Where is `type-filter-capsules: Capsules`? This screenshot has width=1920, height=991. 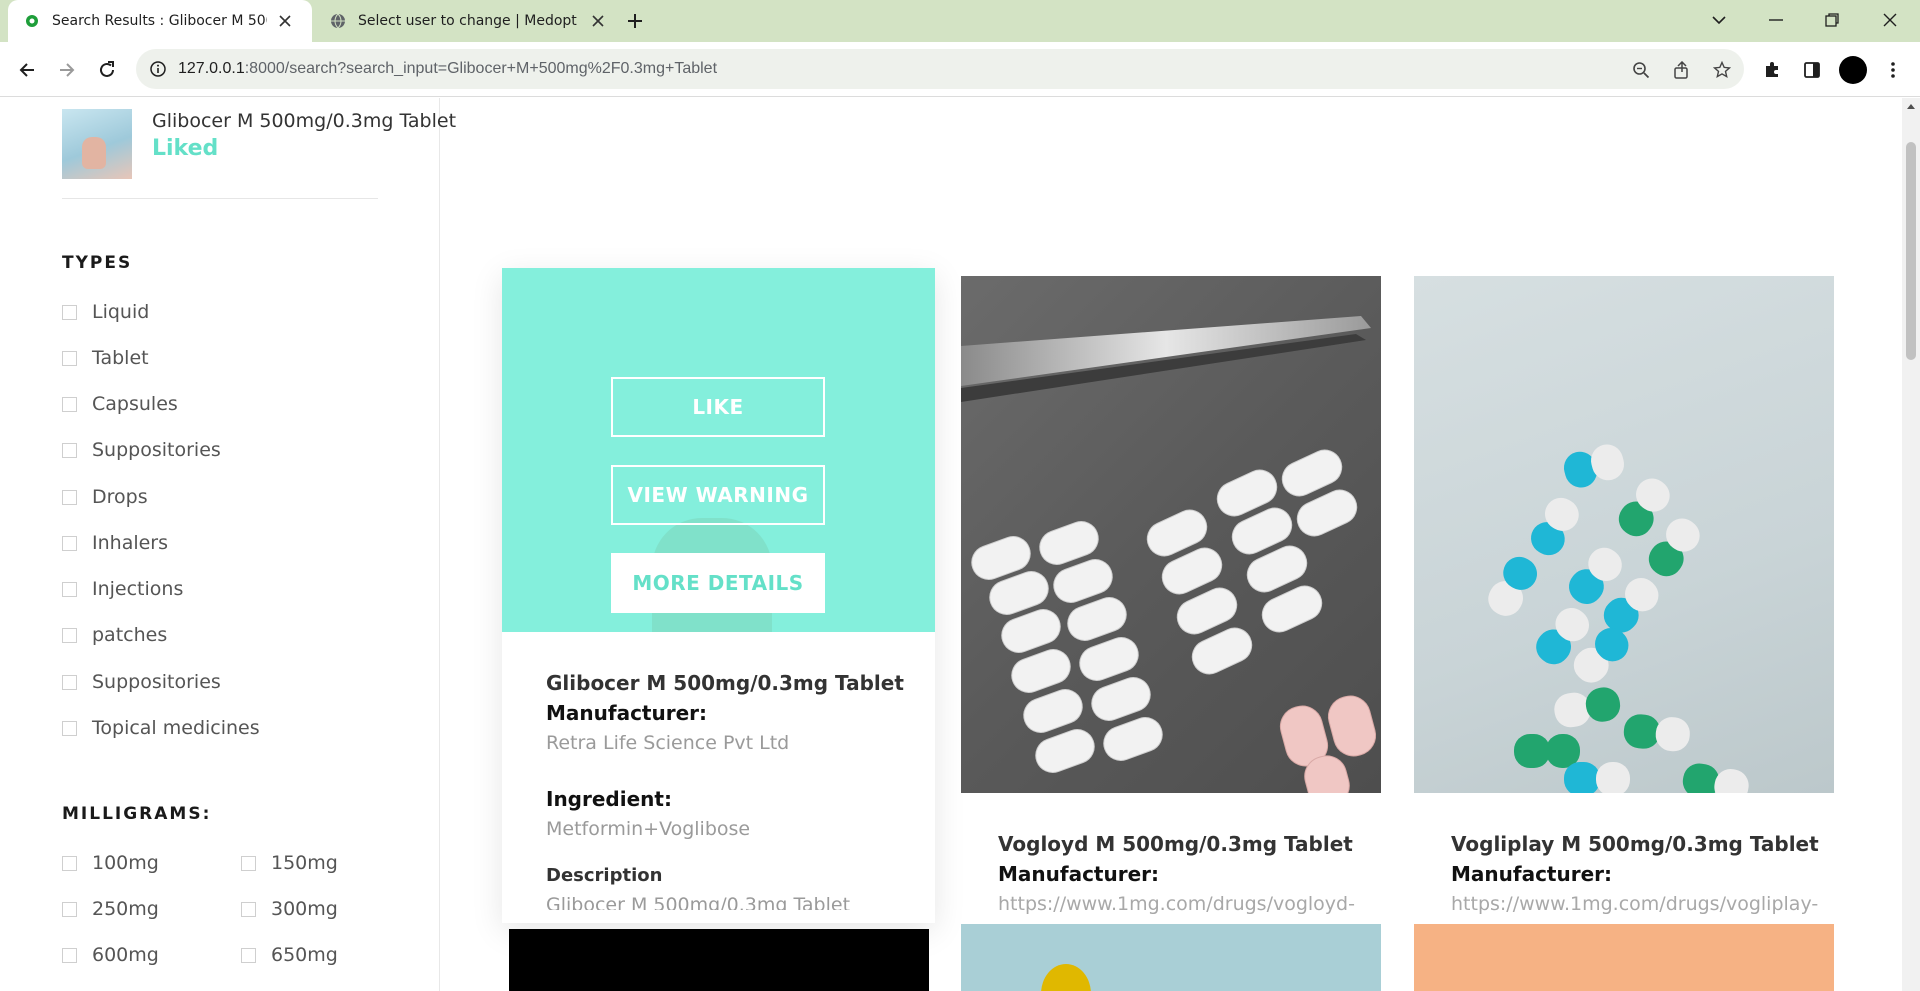 type-filter-capsules: Capsules is located at coordinates (120, 404).